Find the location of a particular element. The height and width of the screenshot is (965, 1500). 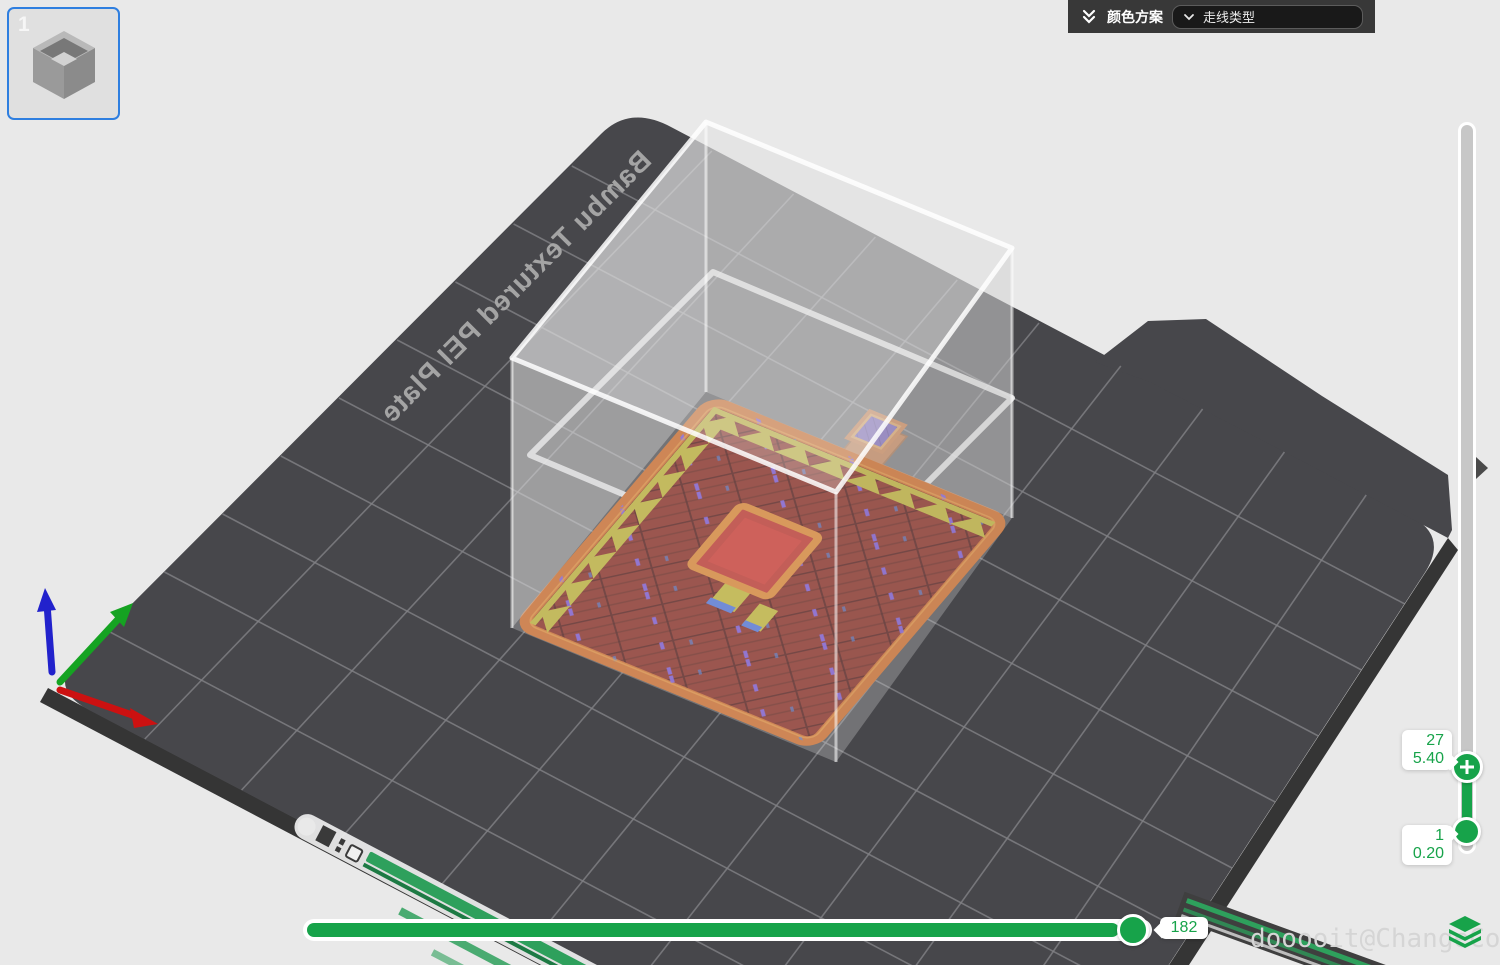

layer-bottom-height: 0.20 is located at coordinates (1428, 853).